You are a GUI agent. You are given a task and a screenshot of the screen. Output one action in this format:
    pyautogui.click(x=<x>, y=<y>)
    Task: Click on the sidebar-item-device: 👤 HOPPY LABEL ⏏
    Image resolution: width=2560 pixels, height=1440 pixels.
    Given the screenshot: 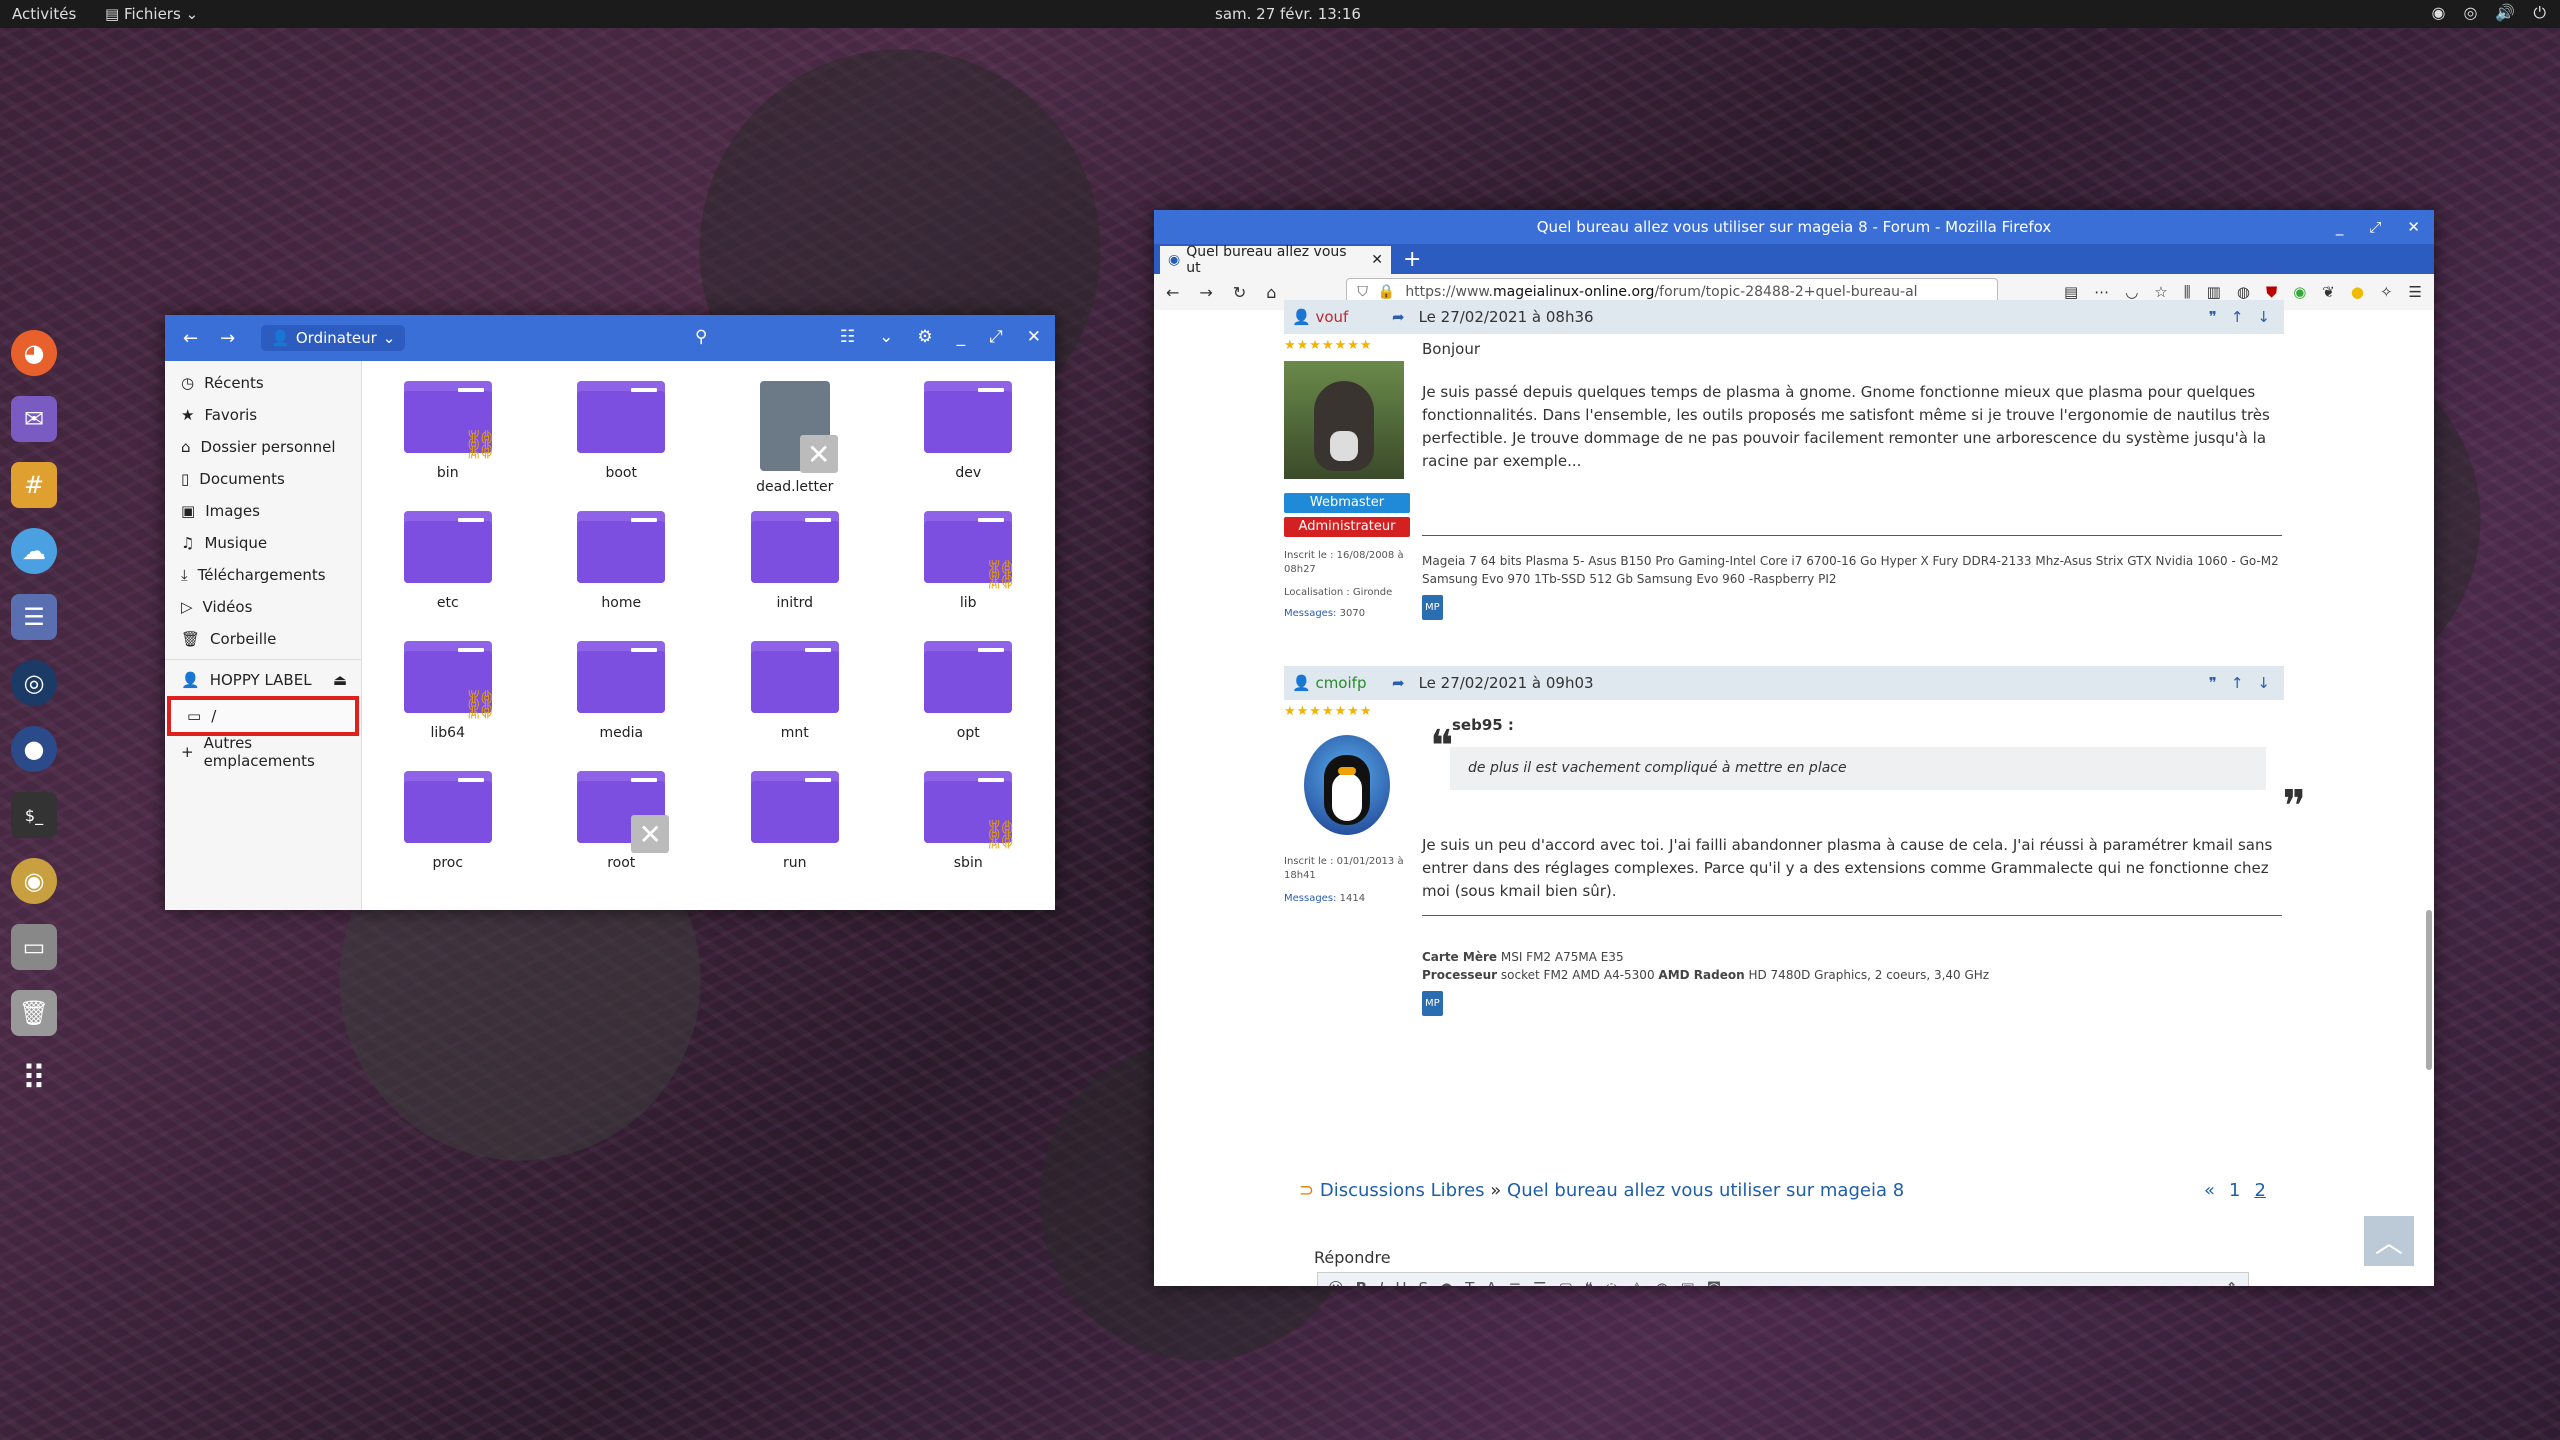 What is the action you would take?
    pyautogui.click(x=263, y=680)
    